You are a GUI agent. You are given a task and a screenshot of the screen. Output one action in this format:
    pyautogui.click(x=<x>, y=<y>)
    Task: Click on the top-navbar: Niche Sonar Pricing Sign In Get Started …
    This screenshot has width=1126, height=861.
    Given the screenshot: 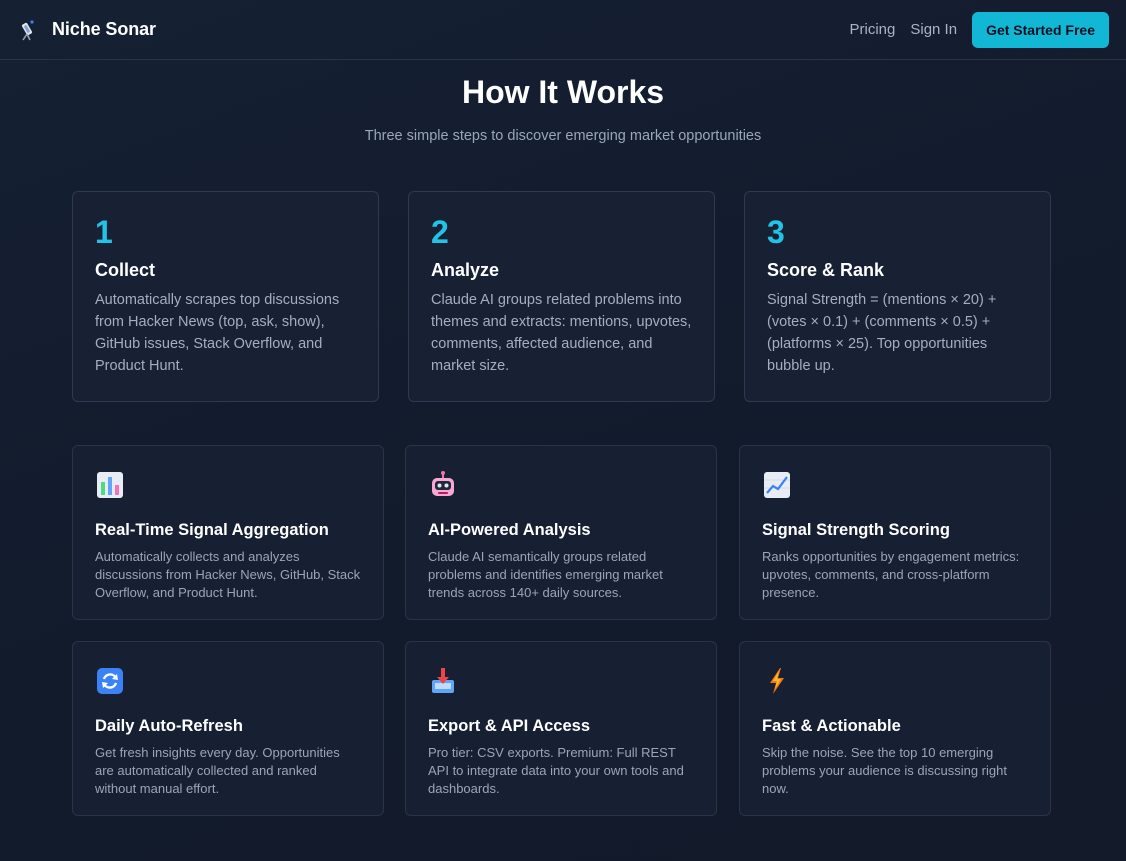 What is the action you would take?
    pyautogui.click(x=563, y=30)
    